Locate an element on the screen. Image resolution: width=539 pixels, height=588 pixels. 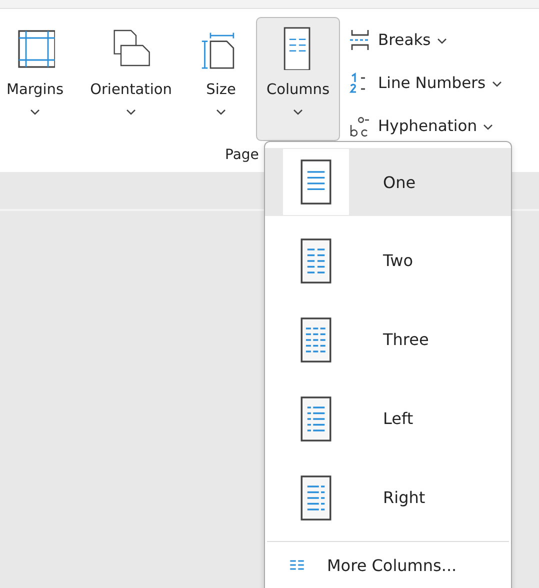
hyphenation-icon is located at coordinates (360, 126).